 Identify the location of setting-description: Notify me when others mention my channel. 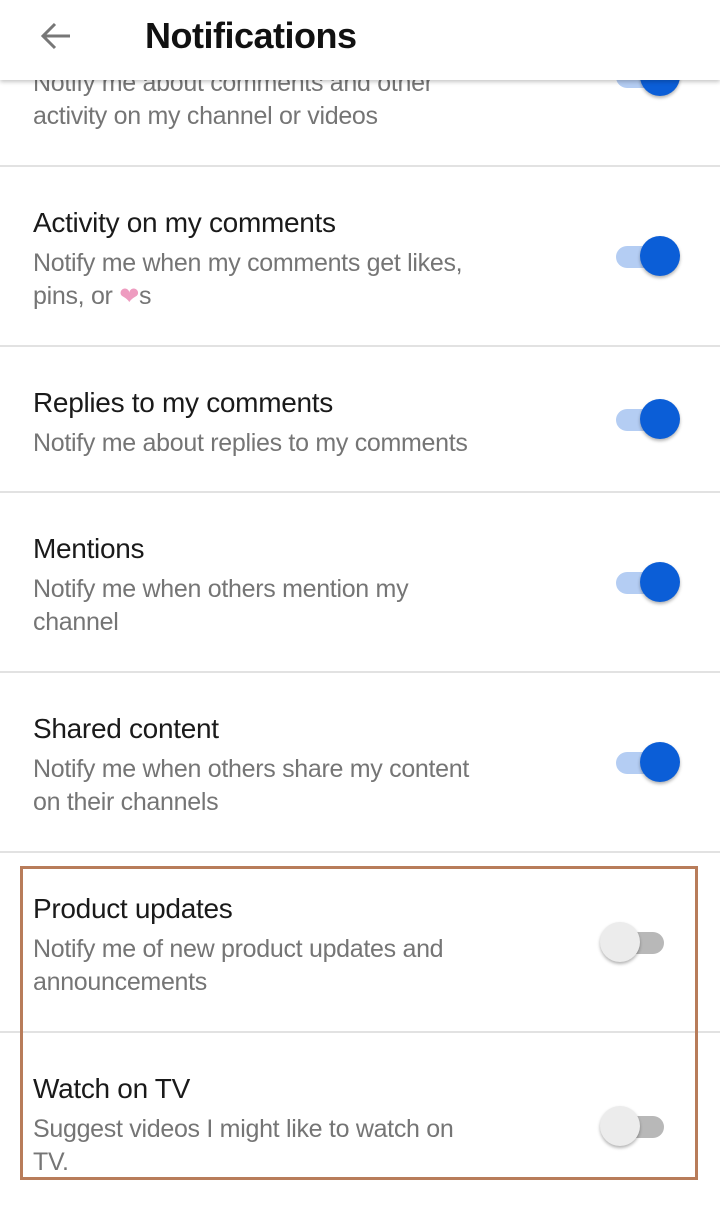
(221, 605).